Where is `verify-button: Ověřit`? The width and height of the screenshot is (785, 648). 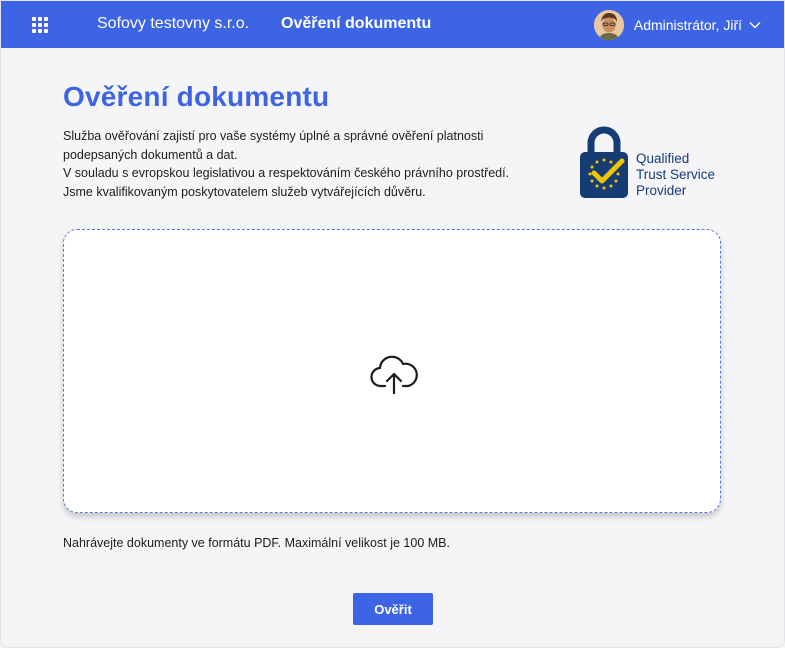
verify-button: Ověřit is located at coordinates (393, 609).